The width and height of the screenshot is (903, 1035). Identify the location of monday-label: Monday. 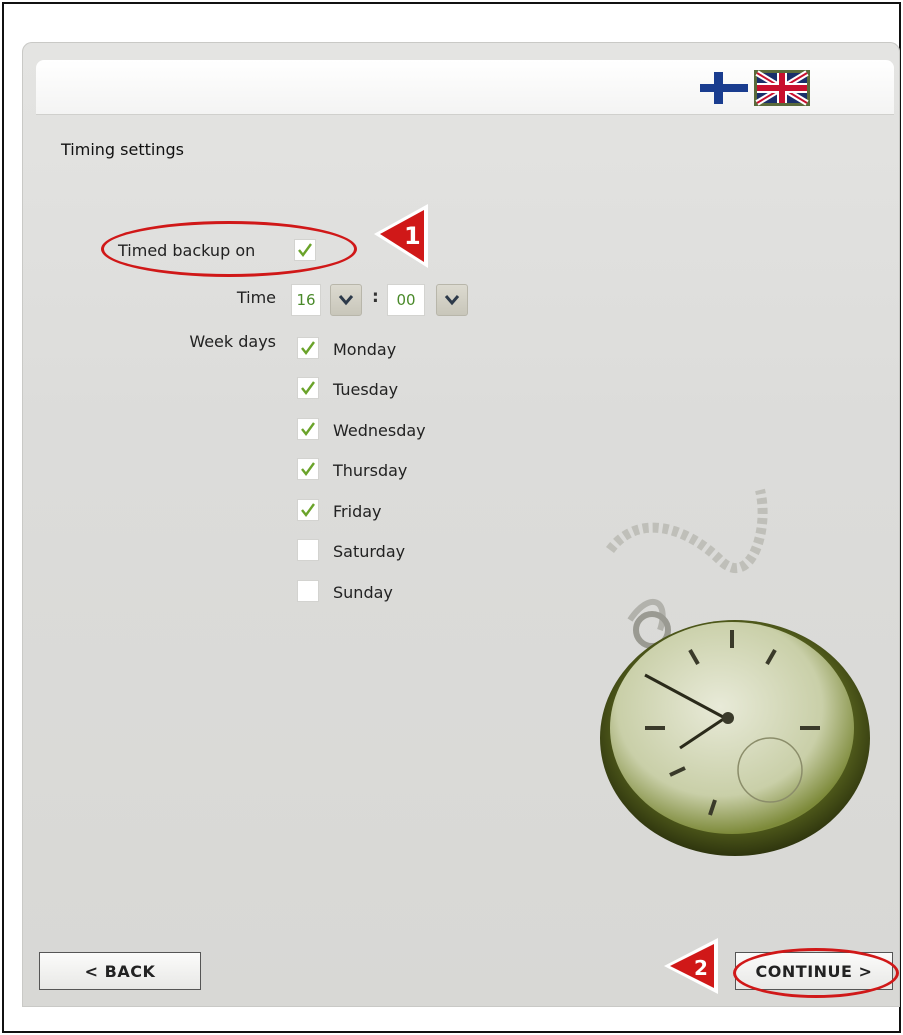
(365, 349).